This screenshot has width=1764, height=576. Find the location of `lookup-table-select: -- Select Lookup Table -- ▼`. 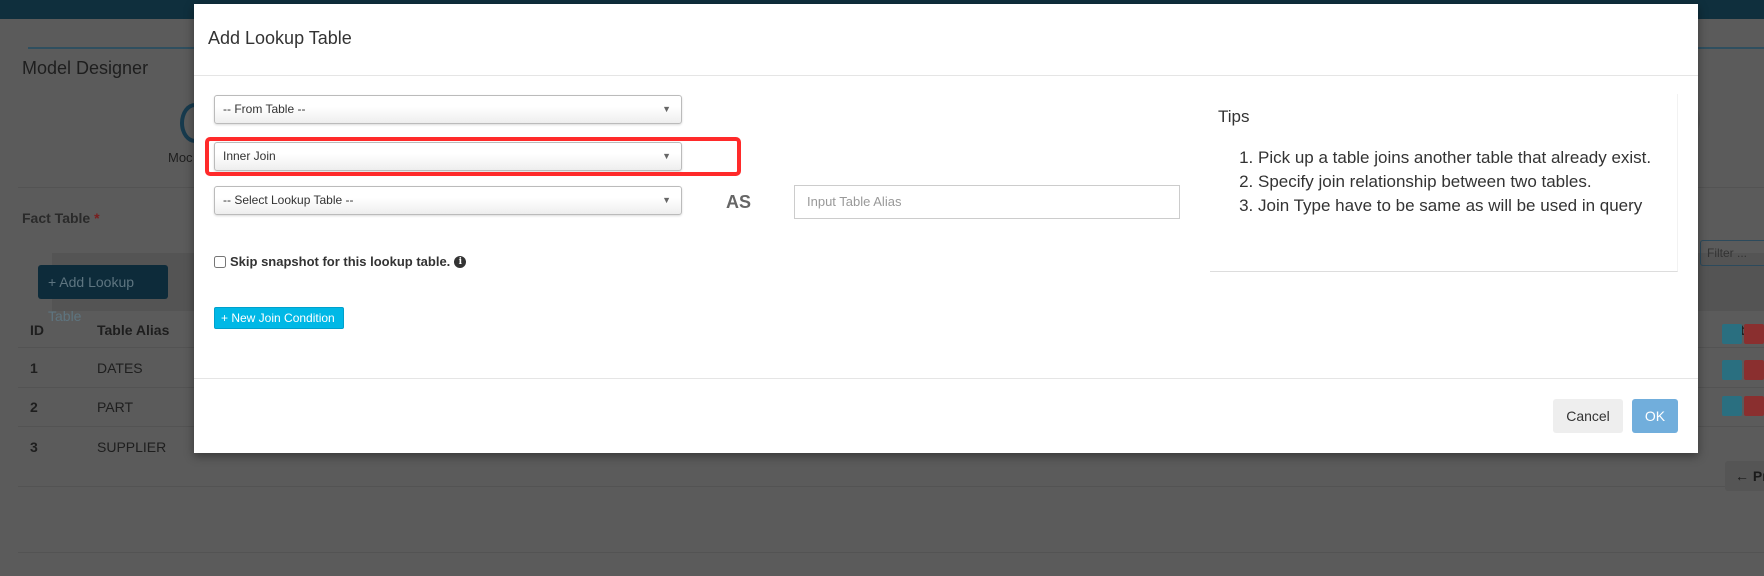

lookup-table-select: -- Select Lookup Table -- ▼ is located at coordinates (448, 200).